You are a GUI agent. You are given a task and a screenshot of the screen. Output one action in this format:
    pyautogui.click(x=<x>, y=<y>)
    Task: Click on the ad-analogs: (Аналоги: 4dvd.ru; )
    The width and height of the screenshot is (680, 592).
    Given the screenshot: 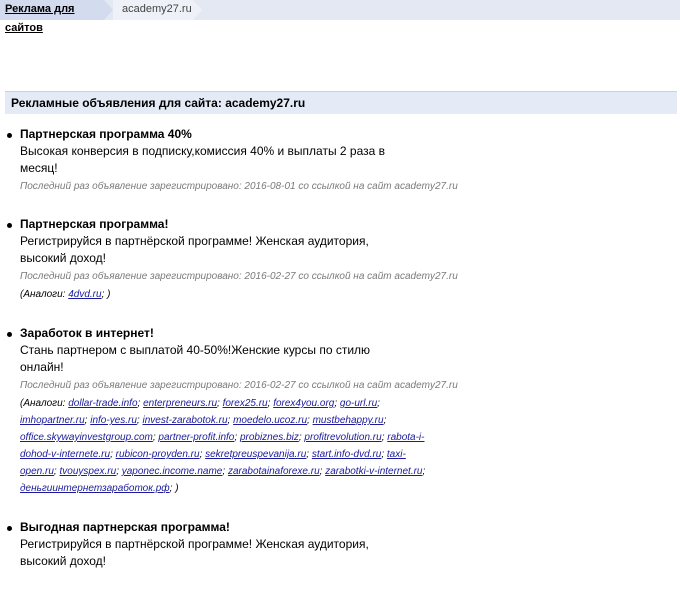 What is the action you would take?
    pyautogui.click(x=65, y=294)
    